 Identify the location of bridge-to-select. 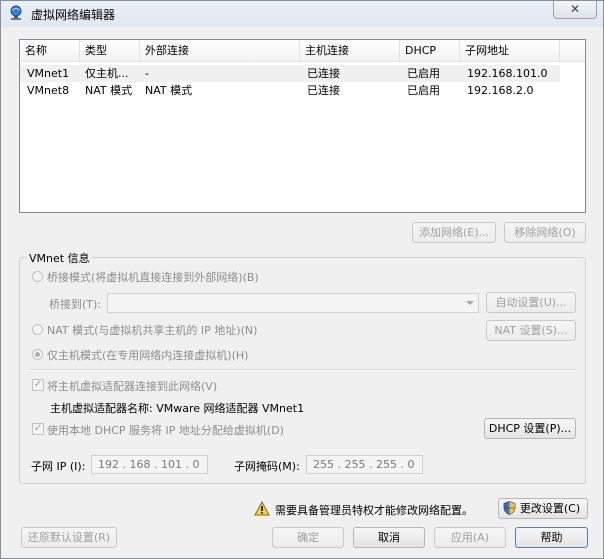
(293, 303).